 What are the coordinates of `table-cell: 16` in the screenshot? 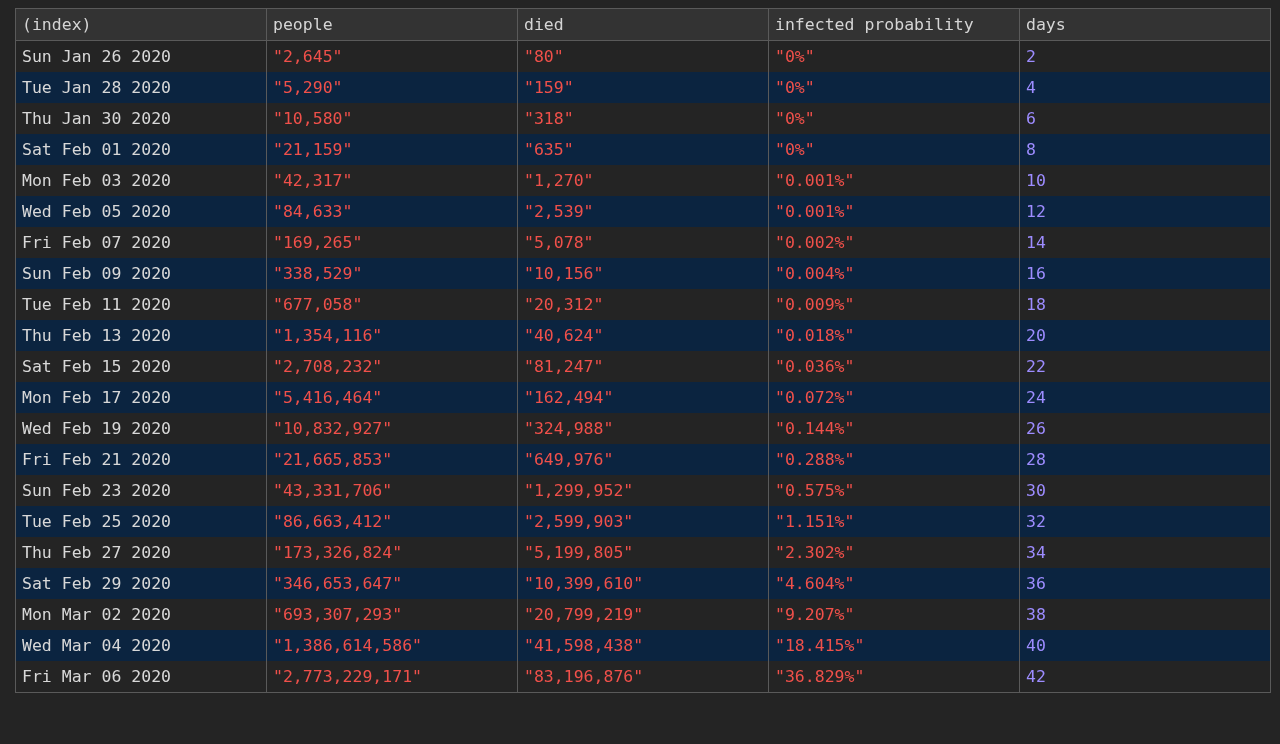 It's located at (1145, 273).